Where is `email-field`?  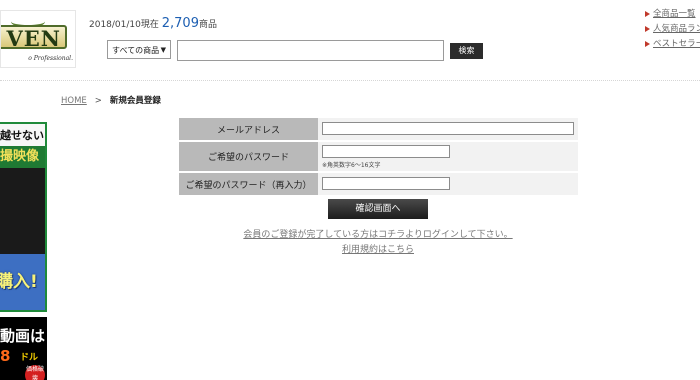
email-field is located at coordinates (448, 128).